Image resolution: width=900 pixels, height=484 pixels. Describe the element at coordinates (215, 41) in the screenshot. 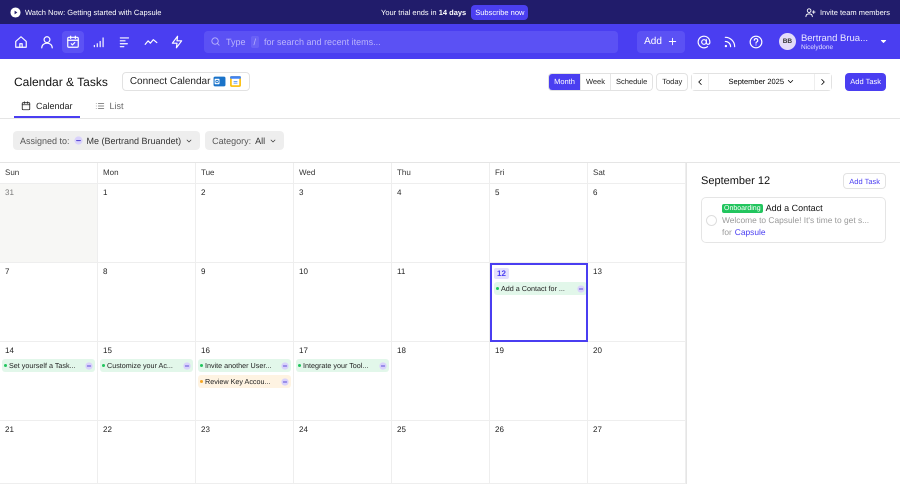

I see `search-icon` at that location.